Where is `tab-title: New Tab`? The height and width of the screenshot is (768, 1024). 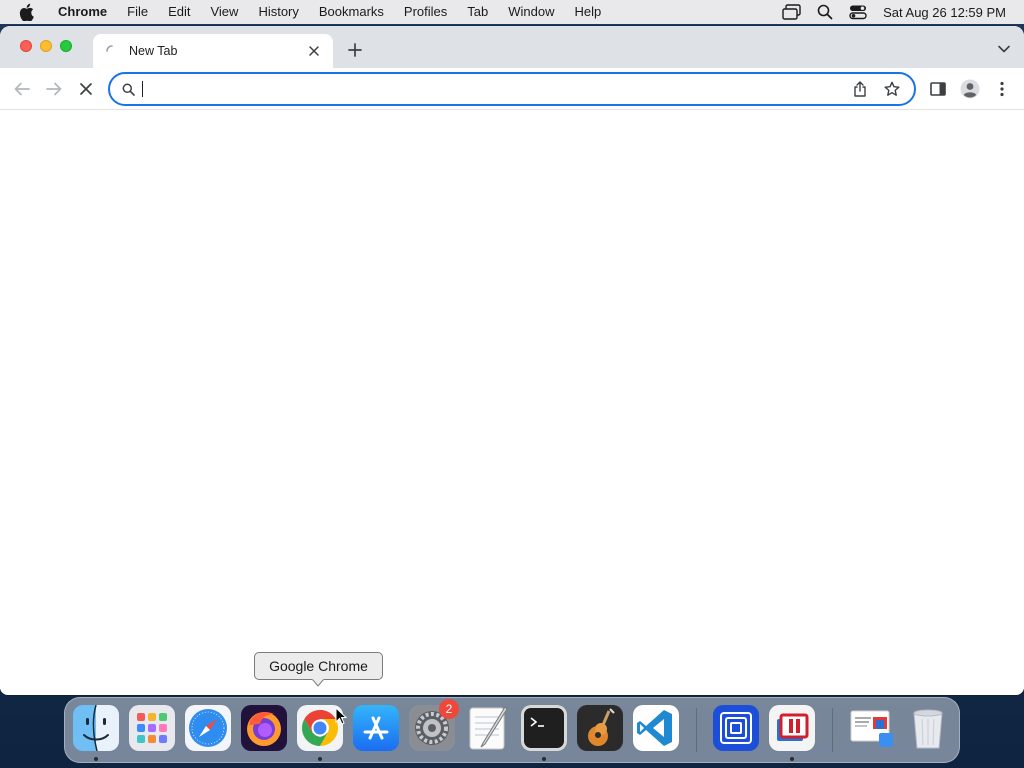
tab-title: New Tab is located at coordinates (153, 51).